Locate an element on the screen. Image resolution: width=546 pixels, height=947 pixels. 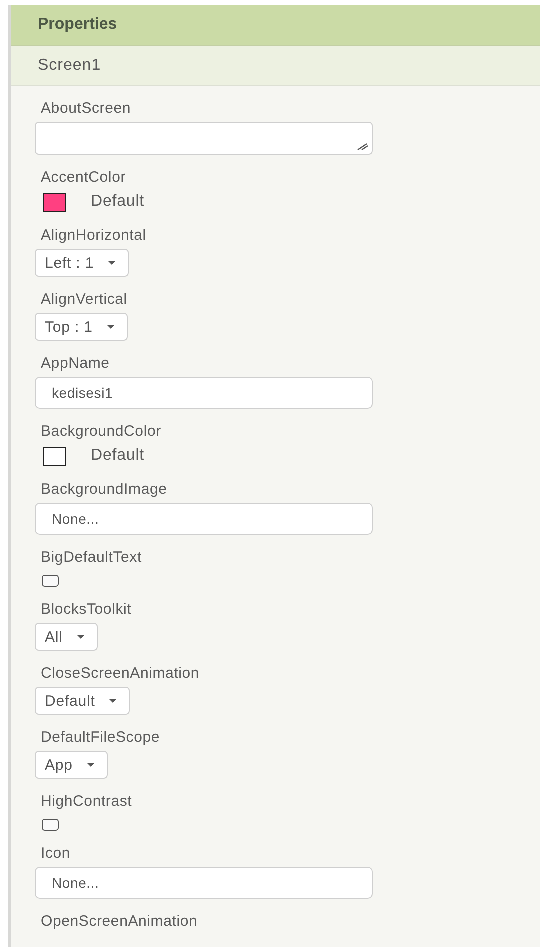
text-field: kedisesi1 is located at coordinates (204, 393).